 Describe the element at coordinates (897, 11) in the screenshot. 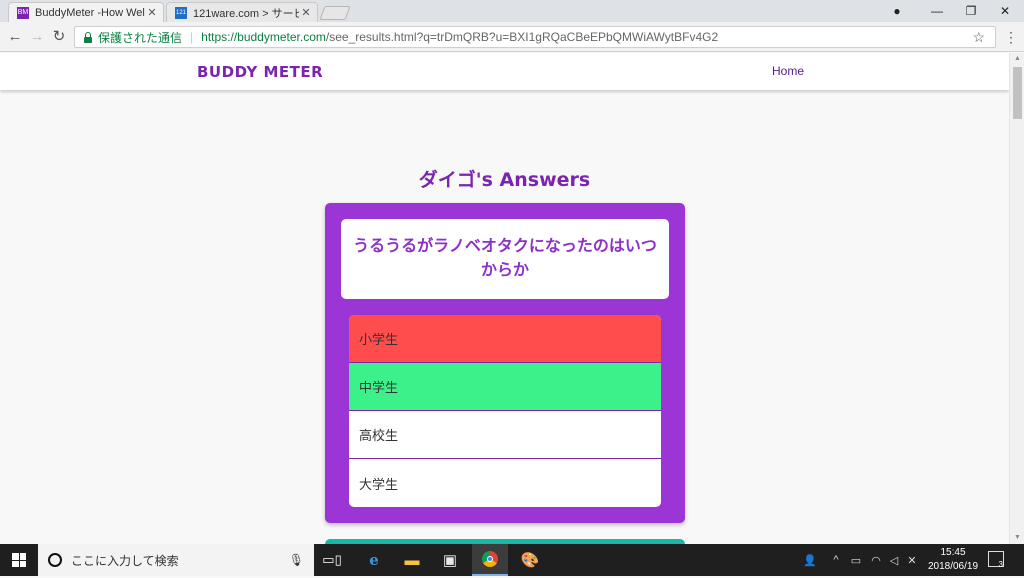

I see `profile-icon: ●` at that location.